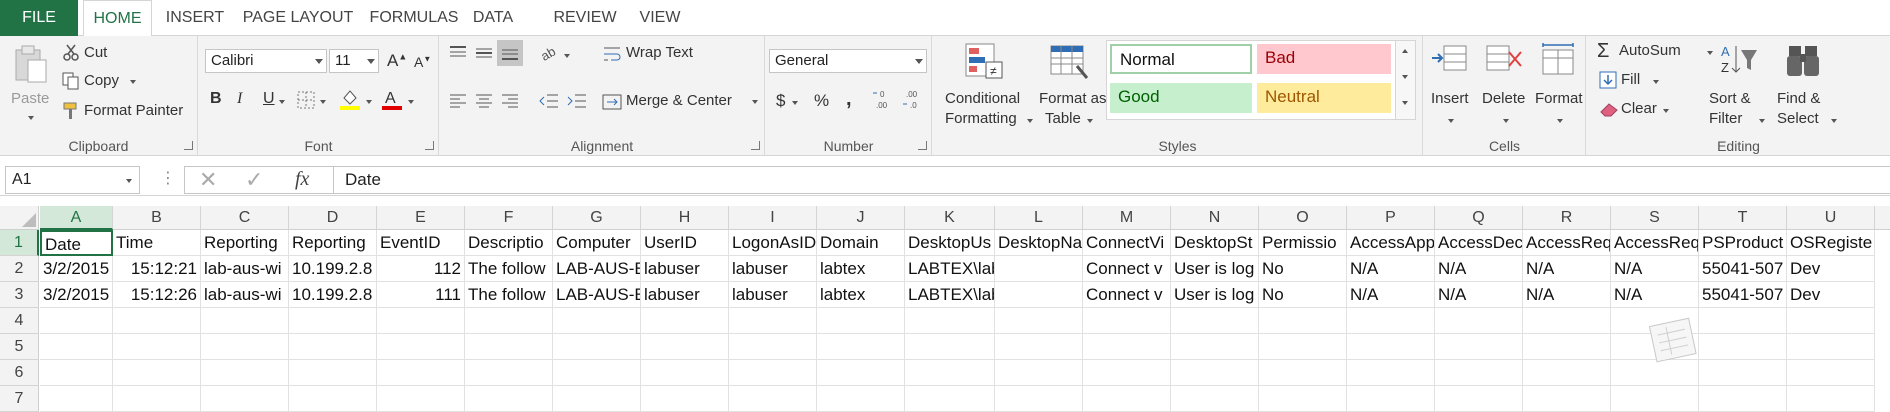 Image resolution: width=1890 pixels, height=412 pixels. Describe the element at coordinates (1303, 347) in the screenshot. I see `cell-o5` at that location.